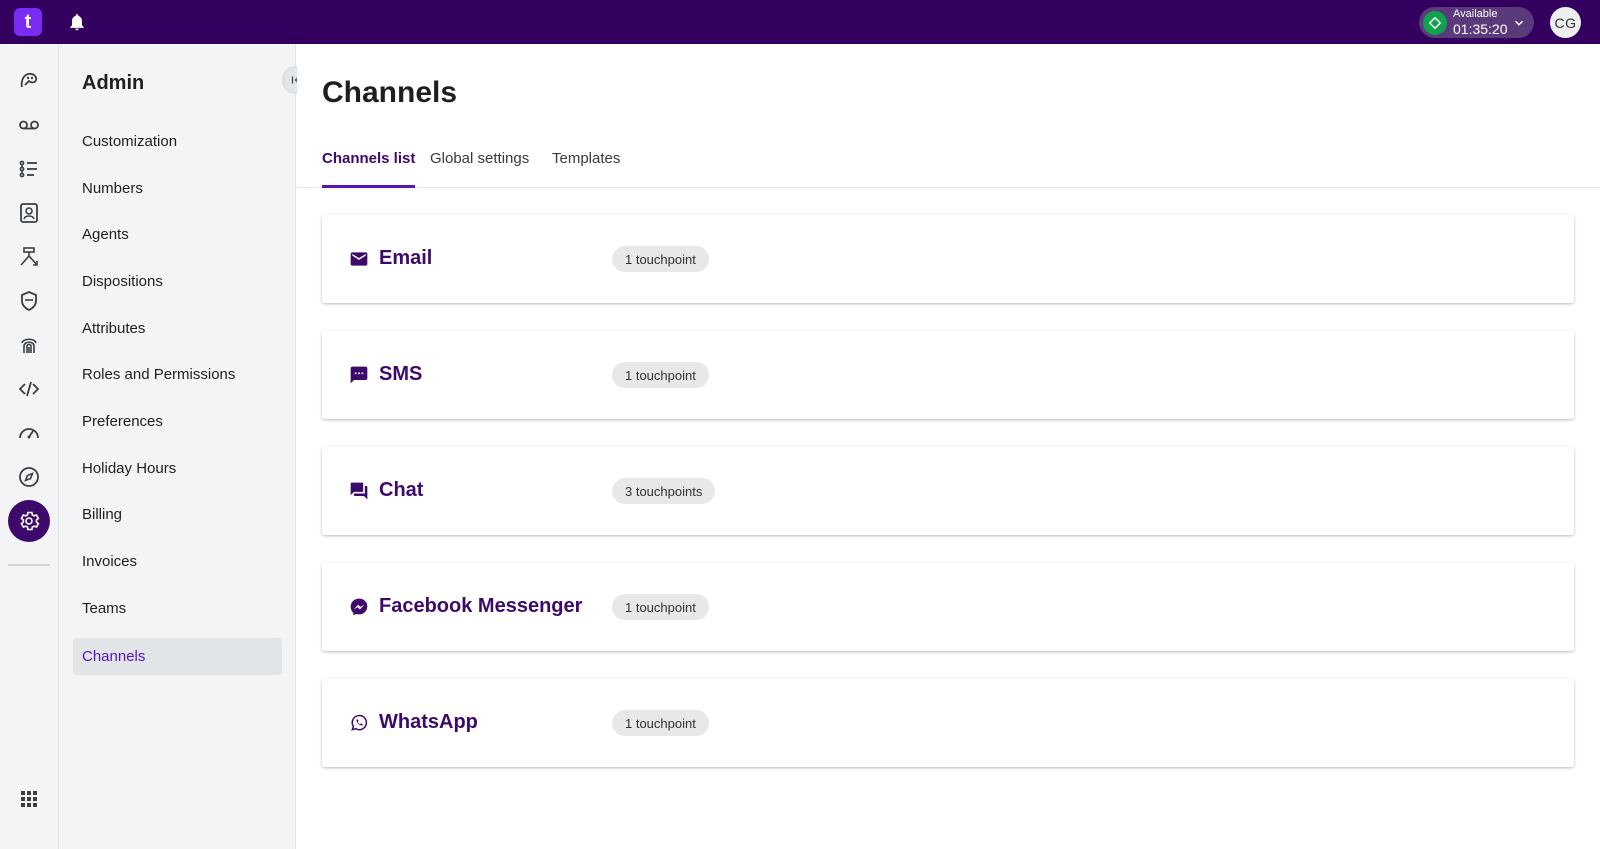  What do you see at coordinates (110, 561) in the screenshot?
I see `sidebar-item-label: Invoices` at bounding box center [110, 561].